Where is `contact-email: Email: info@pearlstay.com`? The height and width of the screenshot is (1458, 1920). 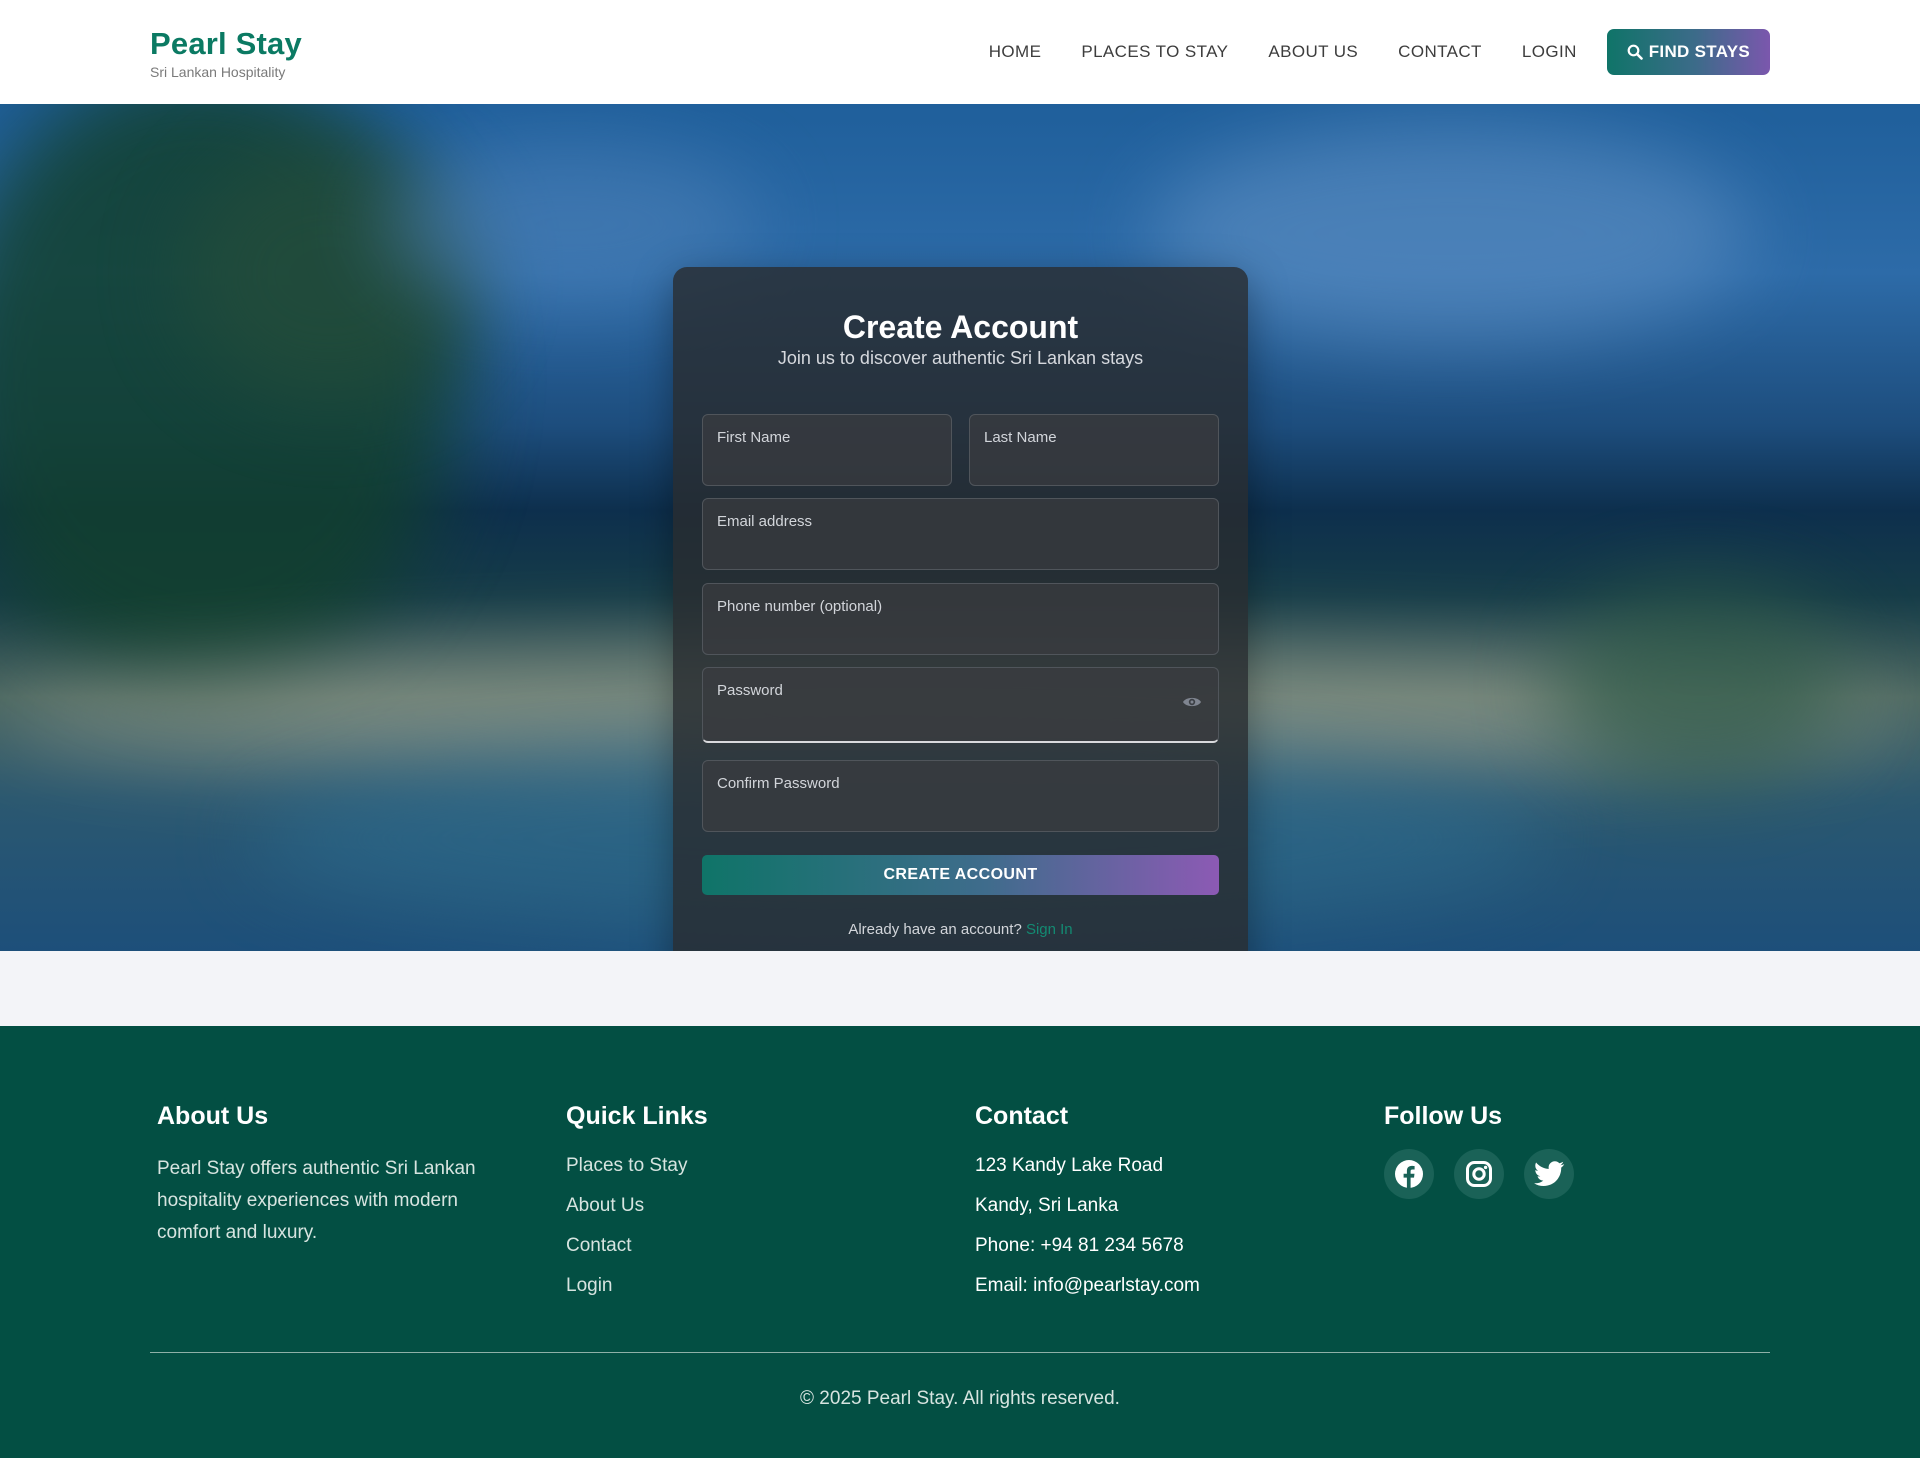 contact-email: Email: info@pearlstay.com is located at coordinates (1087, 1285).